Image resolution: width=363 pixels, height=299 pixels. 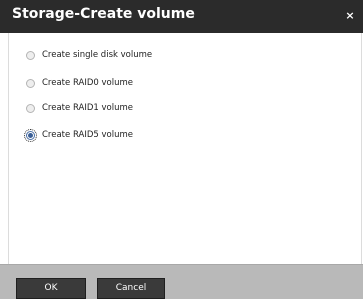 What do you see at coordinates (51, 288) in the screenshot?
I see `ok-button: OK` at bounding box center [51, 288].